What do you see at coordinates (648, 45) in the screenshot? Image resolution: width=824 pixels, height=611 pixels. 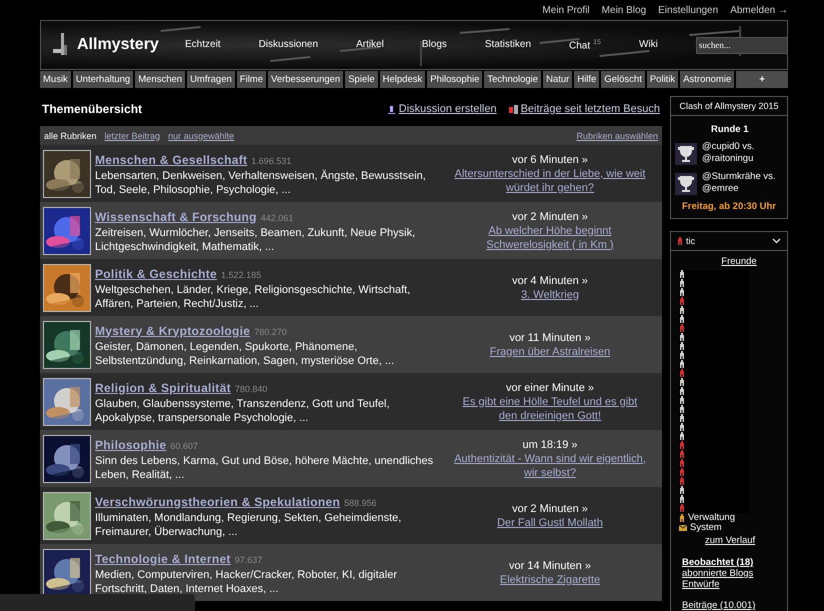 I see `nav-link: Wiki` at bounding box center [648, 45].